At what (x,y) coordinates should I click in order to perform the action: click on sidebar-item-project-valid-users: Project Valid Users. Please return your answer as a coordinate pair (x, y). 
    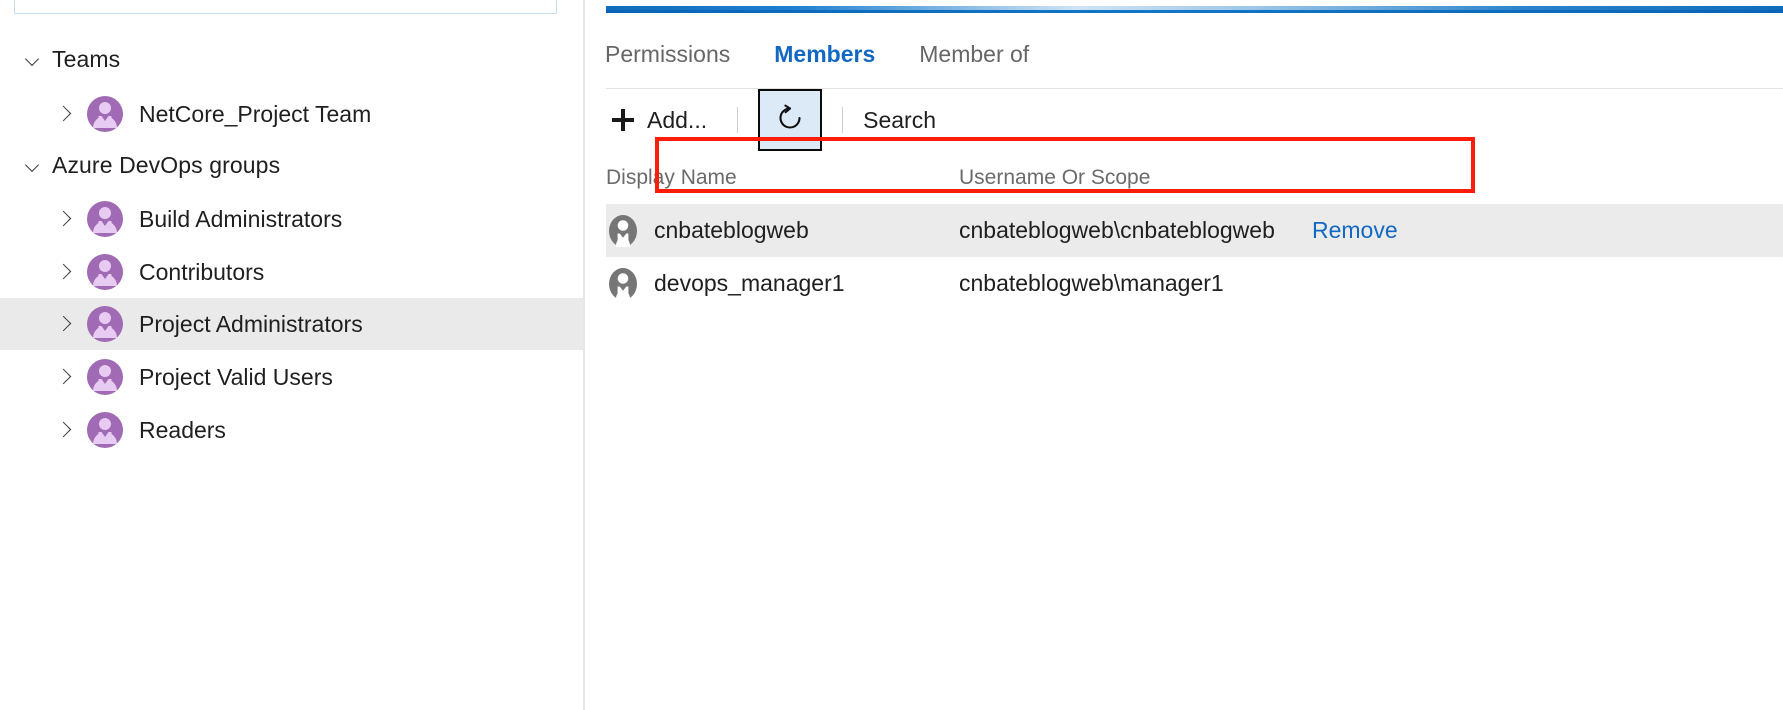
    Looking at the image, I should click on (291, 377).